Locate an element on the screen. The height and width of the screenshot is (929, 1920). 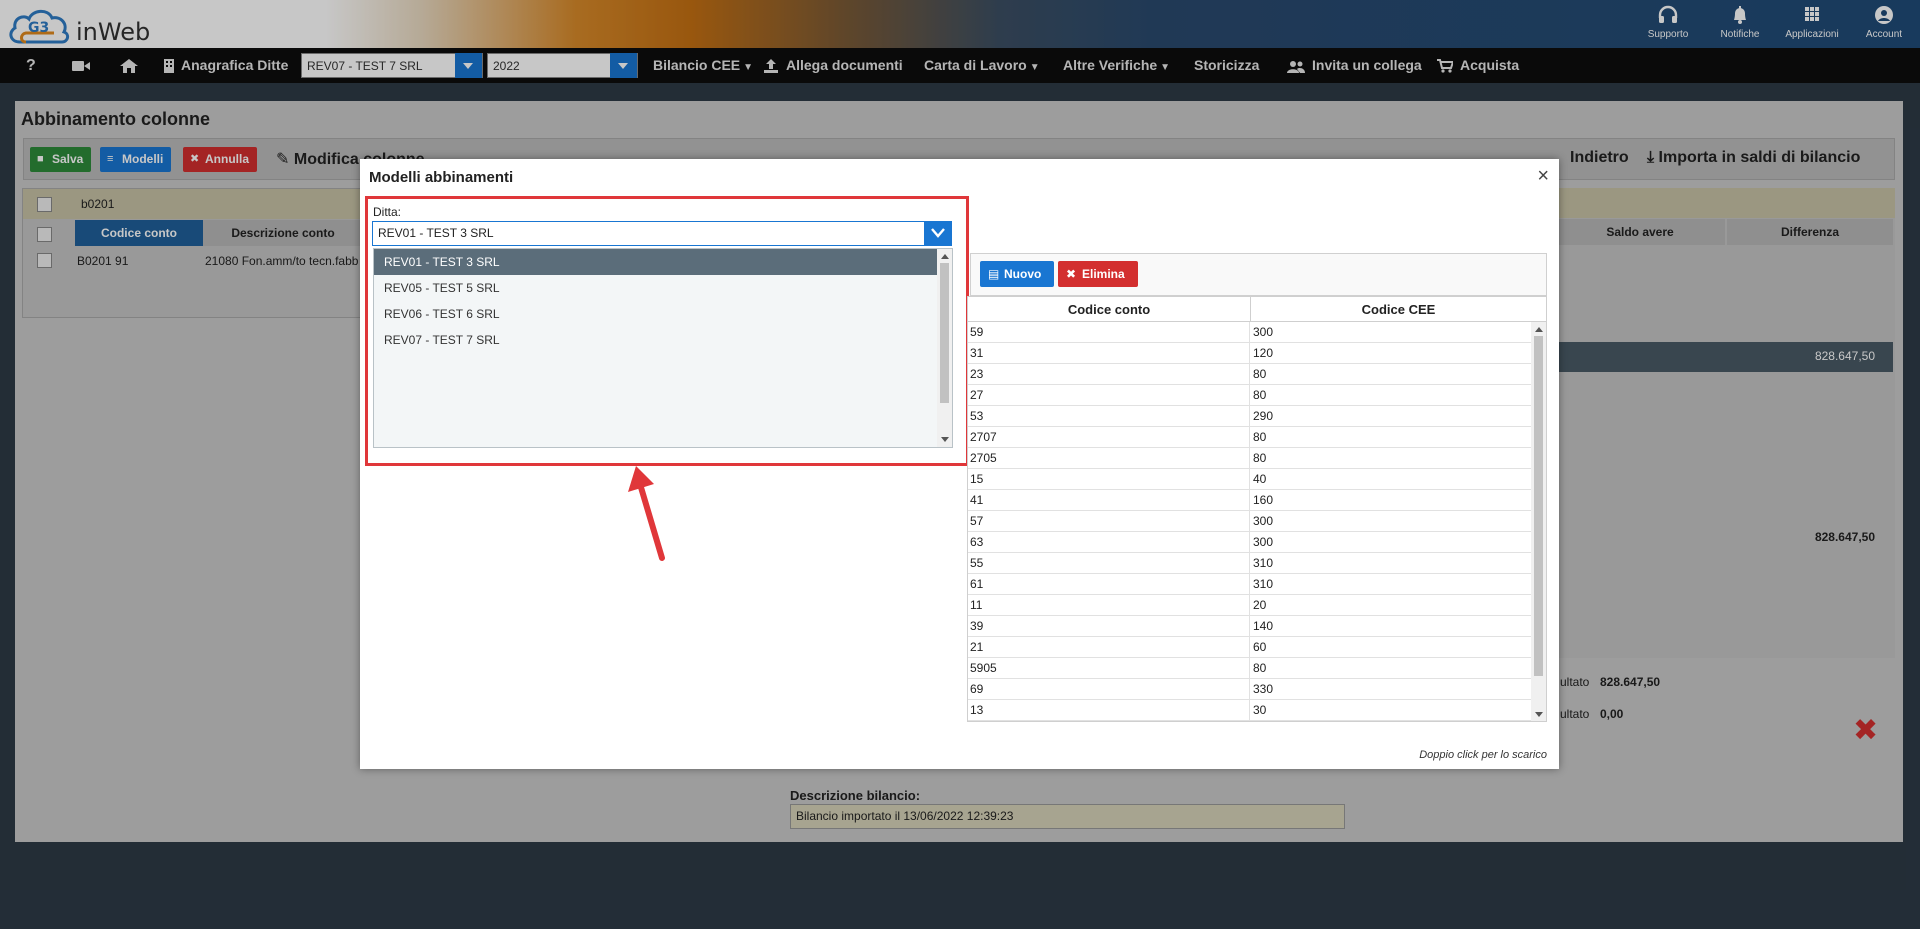
codice-cee-cell: 330 is located at coordinates (1263, 689).